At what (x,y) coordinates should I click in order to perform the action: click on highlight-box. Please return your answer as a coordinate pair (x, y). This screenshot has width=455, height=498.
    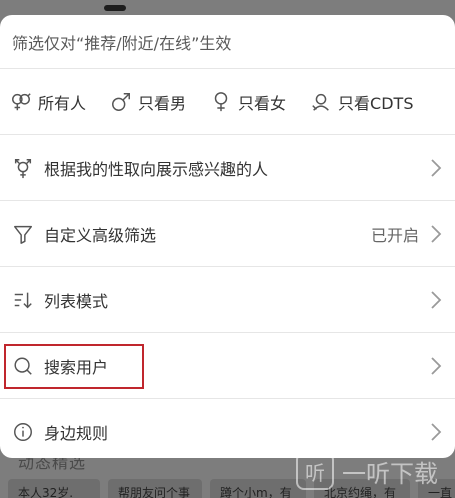
    Looking at the image, I should click on (74, 366).